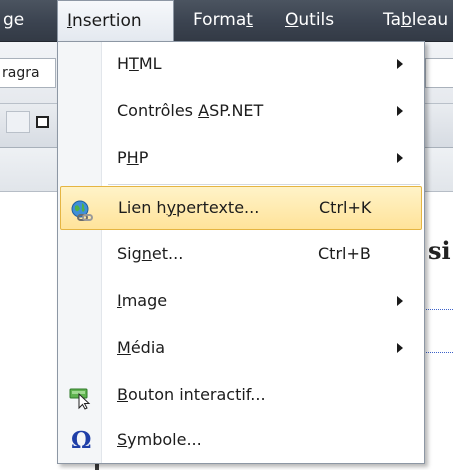 This screenshot has height=470, width=453. What do you see at coordinates (392, 20) in the screenshot?
I see `menu-tableau-pre: Ta` at bounding box center [392, 20].